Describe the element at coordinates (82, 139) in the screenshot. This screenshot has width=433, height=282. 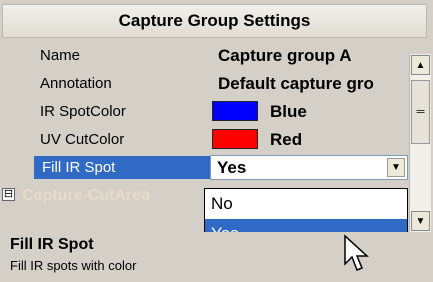
I see `property-label: UV CutColor` at that location.